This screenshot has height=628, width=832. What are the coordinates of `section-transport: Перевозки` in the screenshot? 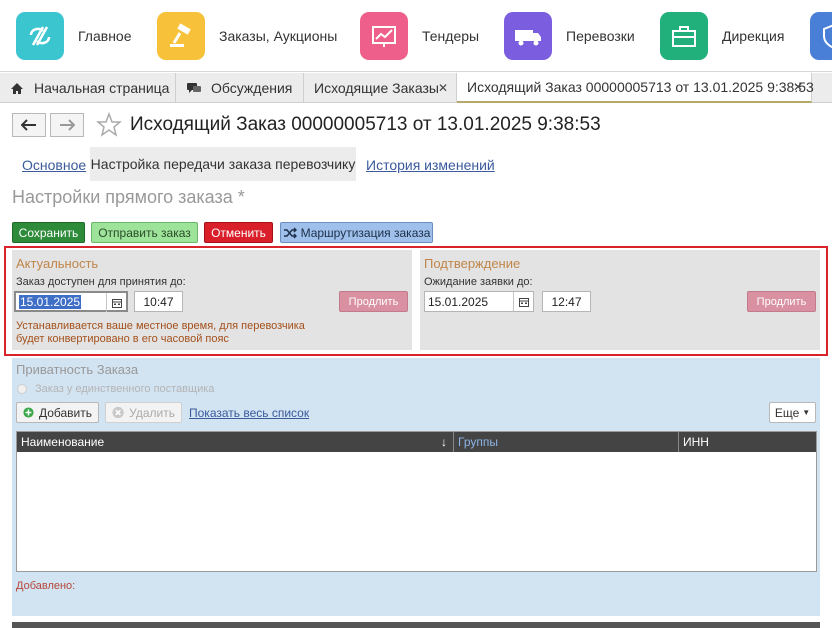 It's located at (569, 36).